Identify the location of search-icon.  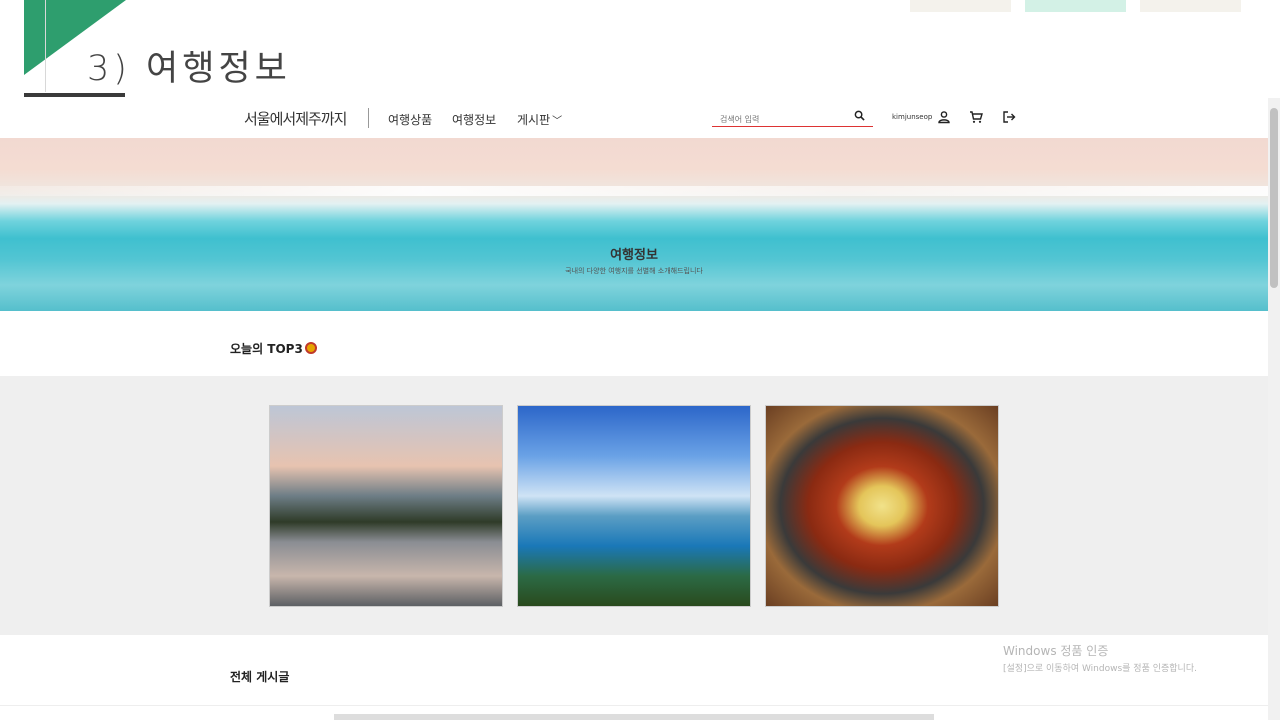
(859, 115).